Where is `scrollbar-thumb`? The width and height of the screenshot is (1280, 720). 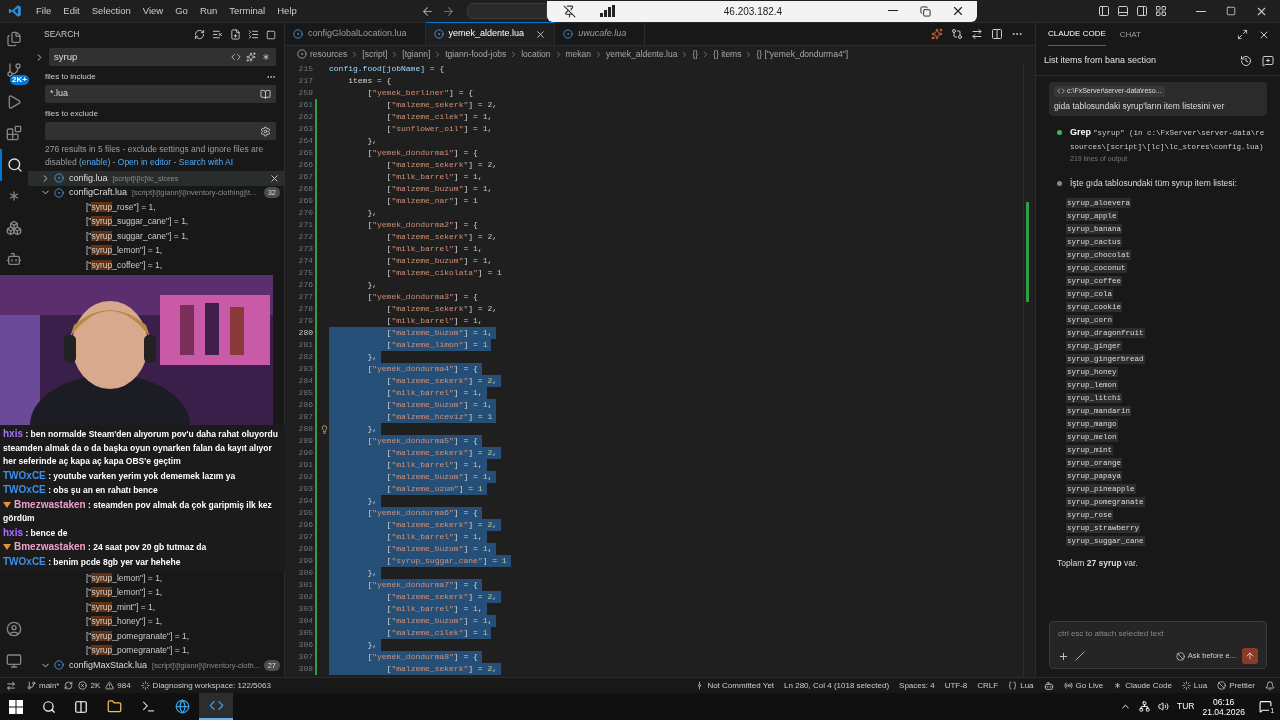 scrollbar-thumb is located at coordinates (1027, 252).